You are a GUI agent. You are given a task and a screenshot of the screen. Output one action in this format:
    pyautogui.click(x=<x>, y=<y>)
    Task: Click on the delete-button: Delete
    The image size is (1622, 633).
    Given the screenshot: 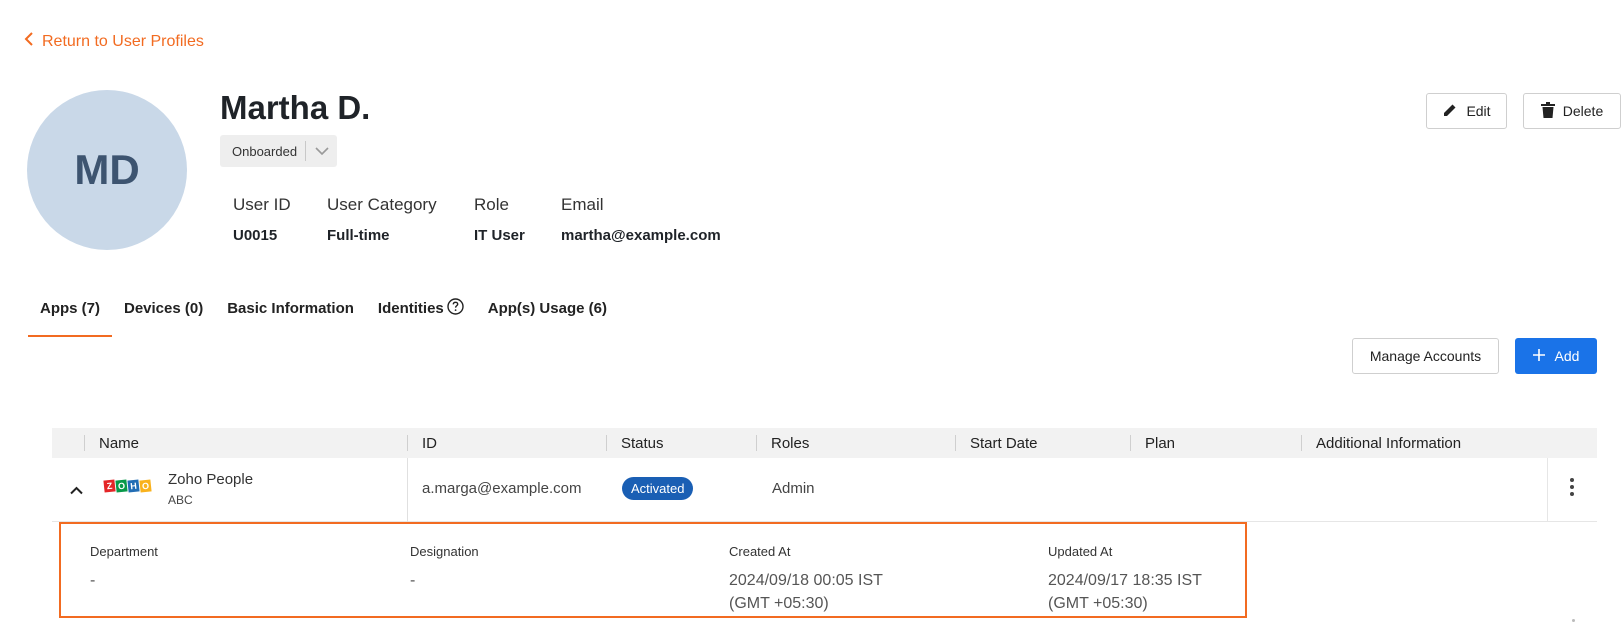 What is the action you would take?
    pyautogui.click(x=1572, y=111)
    